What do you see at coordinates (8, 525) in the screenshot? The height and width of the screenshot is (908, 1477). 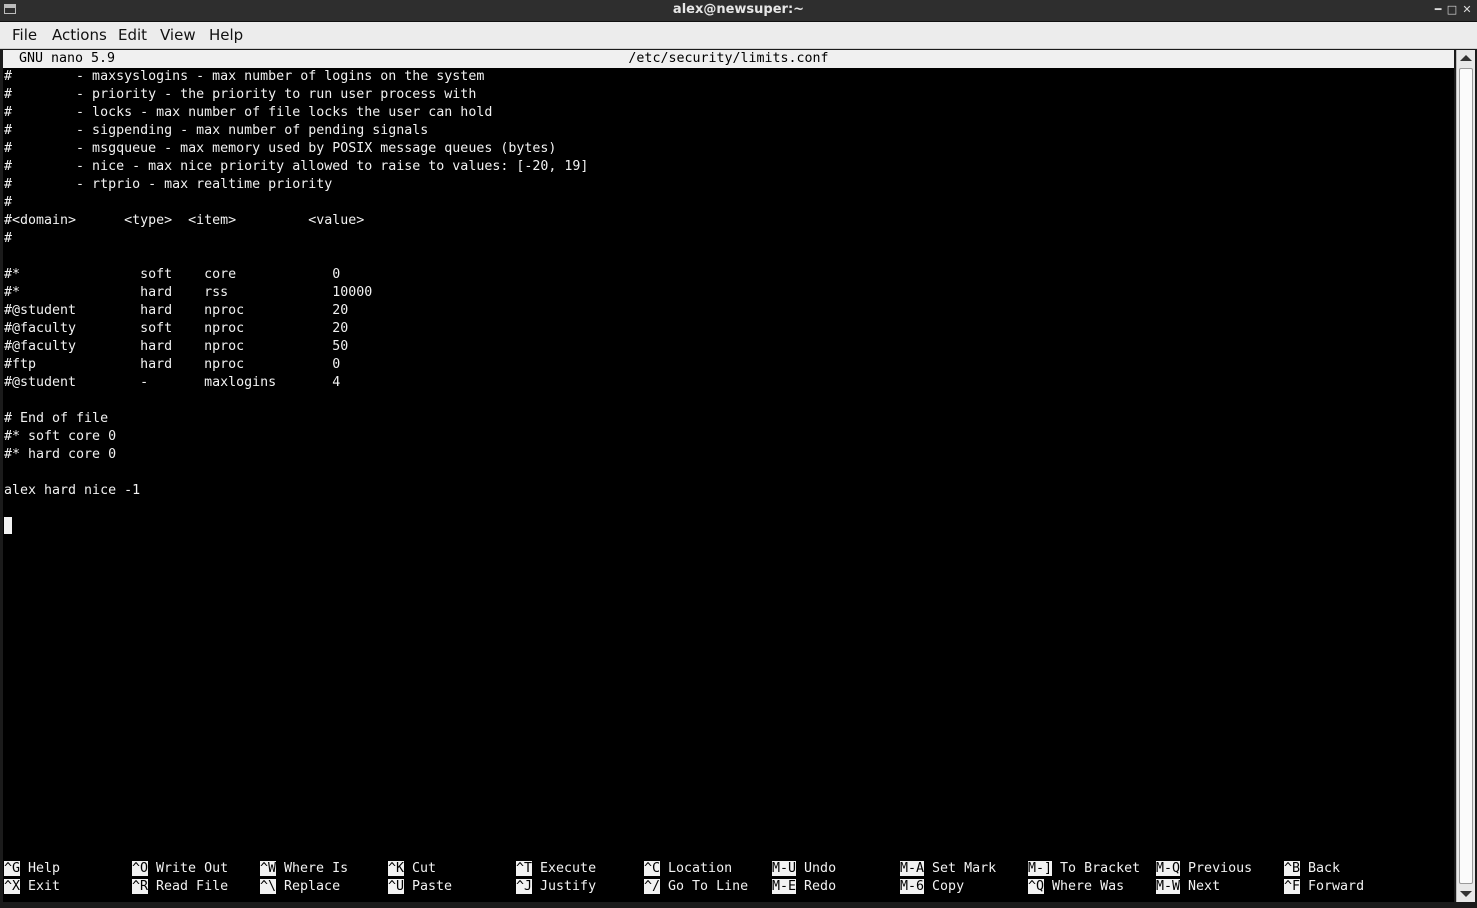 I see `text-cursor` at bounding box center [8, 525].